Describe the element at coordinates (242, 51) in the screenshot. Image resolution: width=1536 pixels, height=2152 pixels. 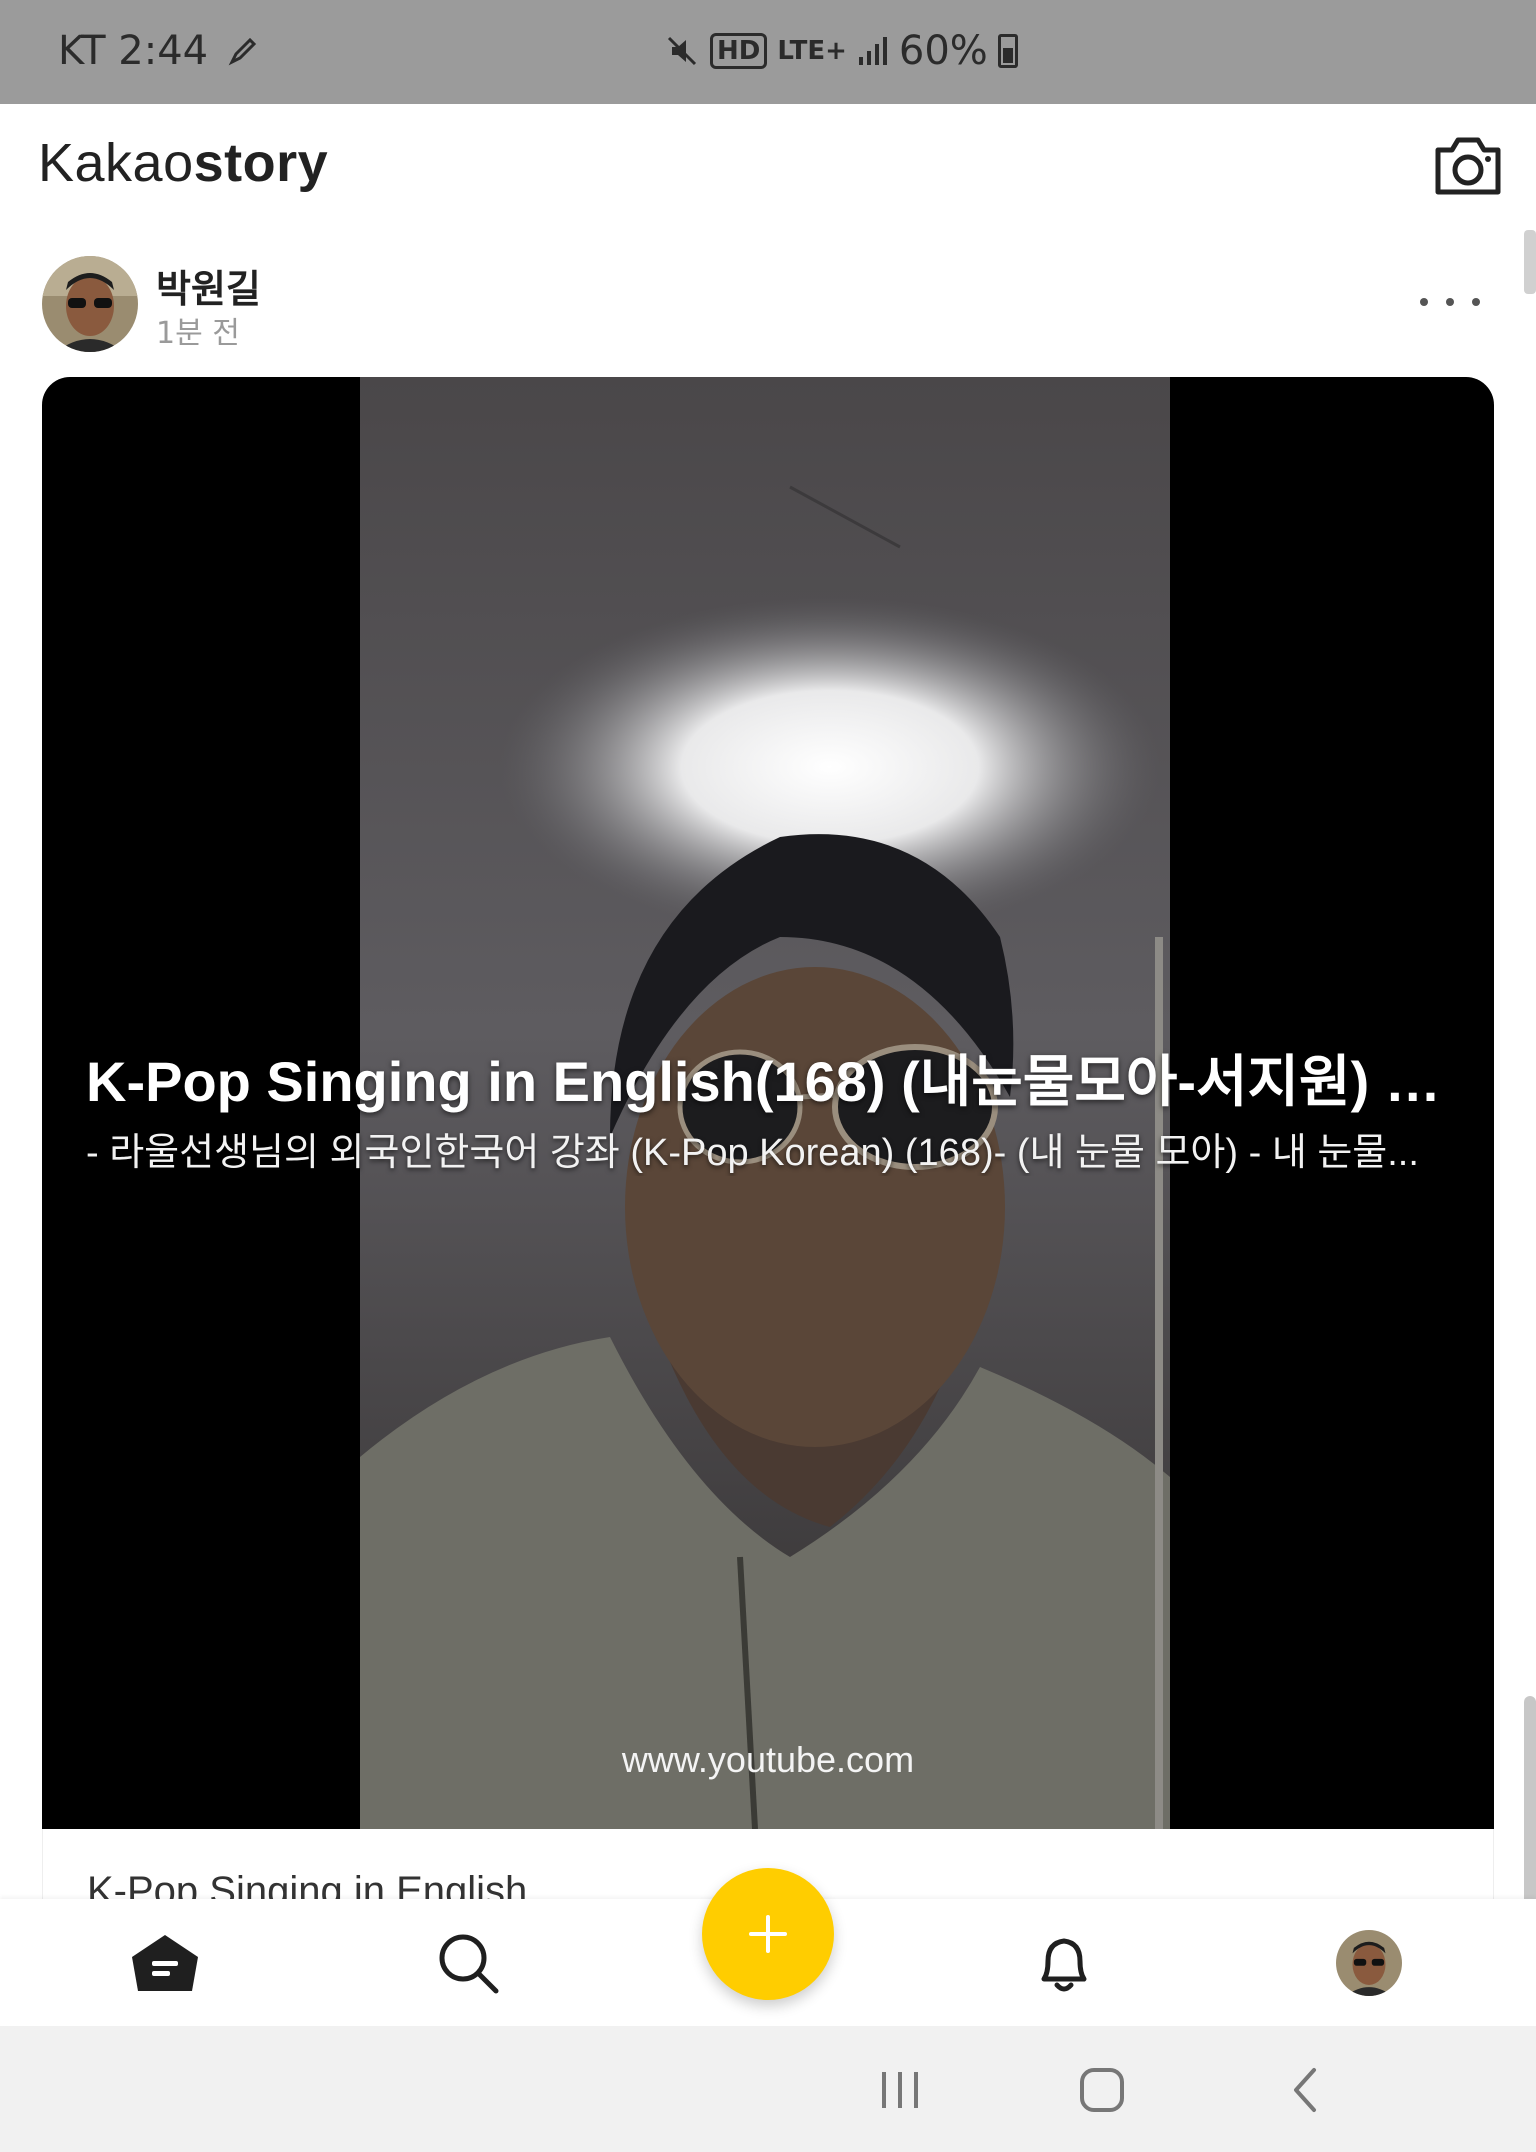
I see `pen-icon` at that location.